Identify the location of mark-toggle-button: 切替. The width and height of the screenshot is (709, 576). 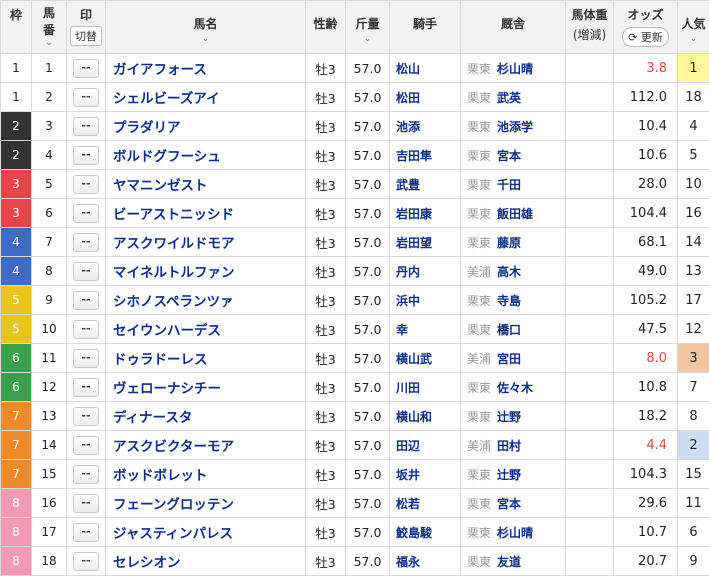
(86, 36).